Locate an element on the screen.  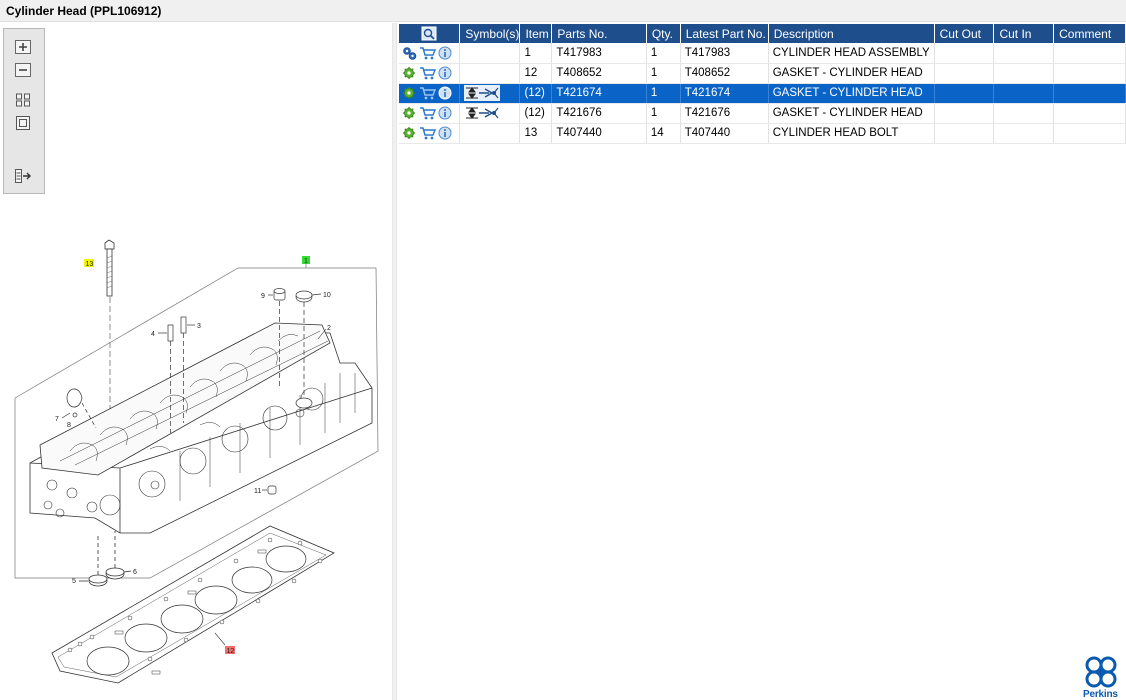
list-arrow-icon is located at coordinates (23, 176).